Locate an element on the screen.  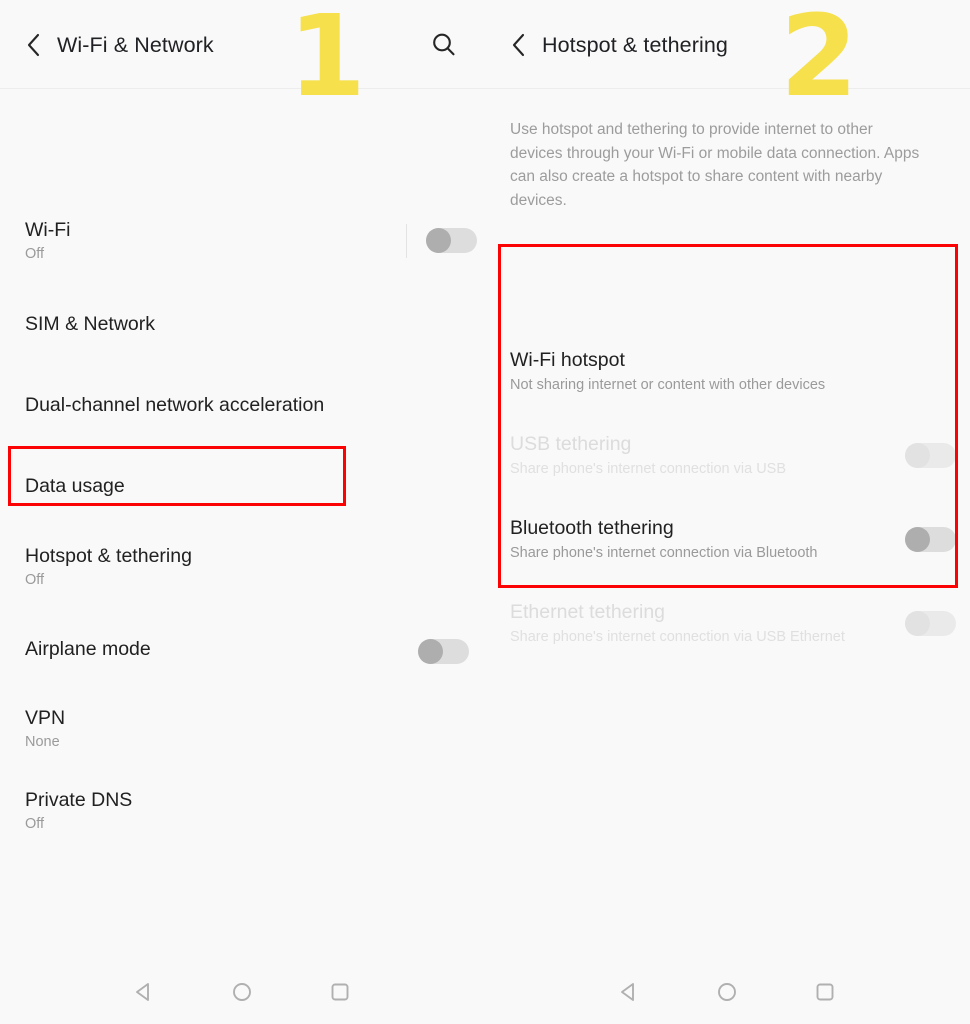
list-item-title: Bluetooth tethering is located at coordinates (592, 528).